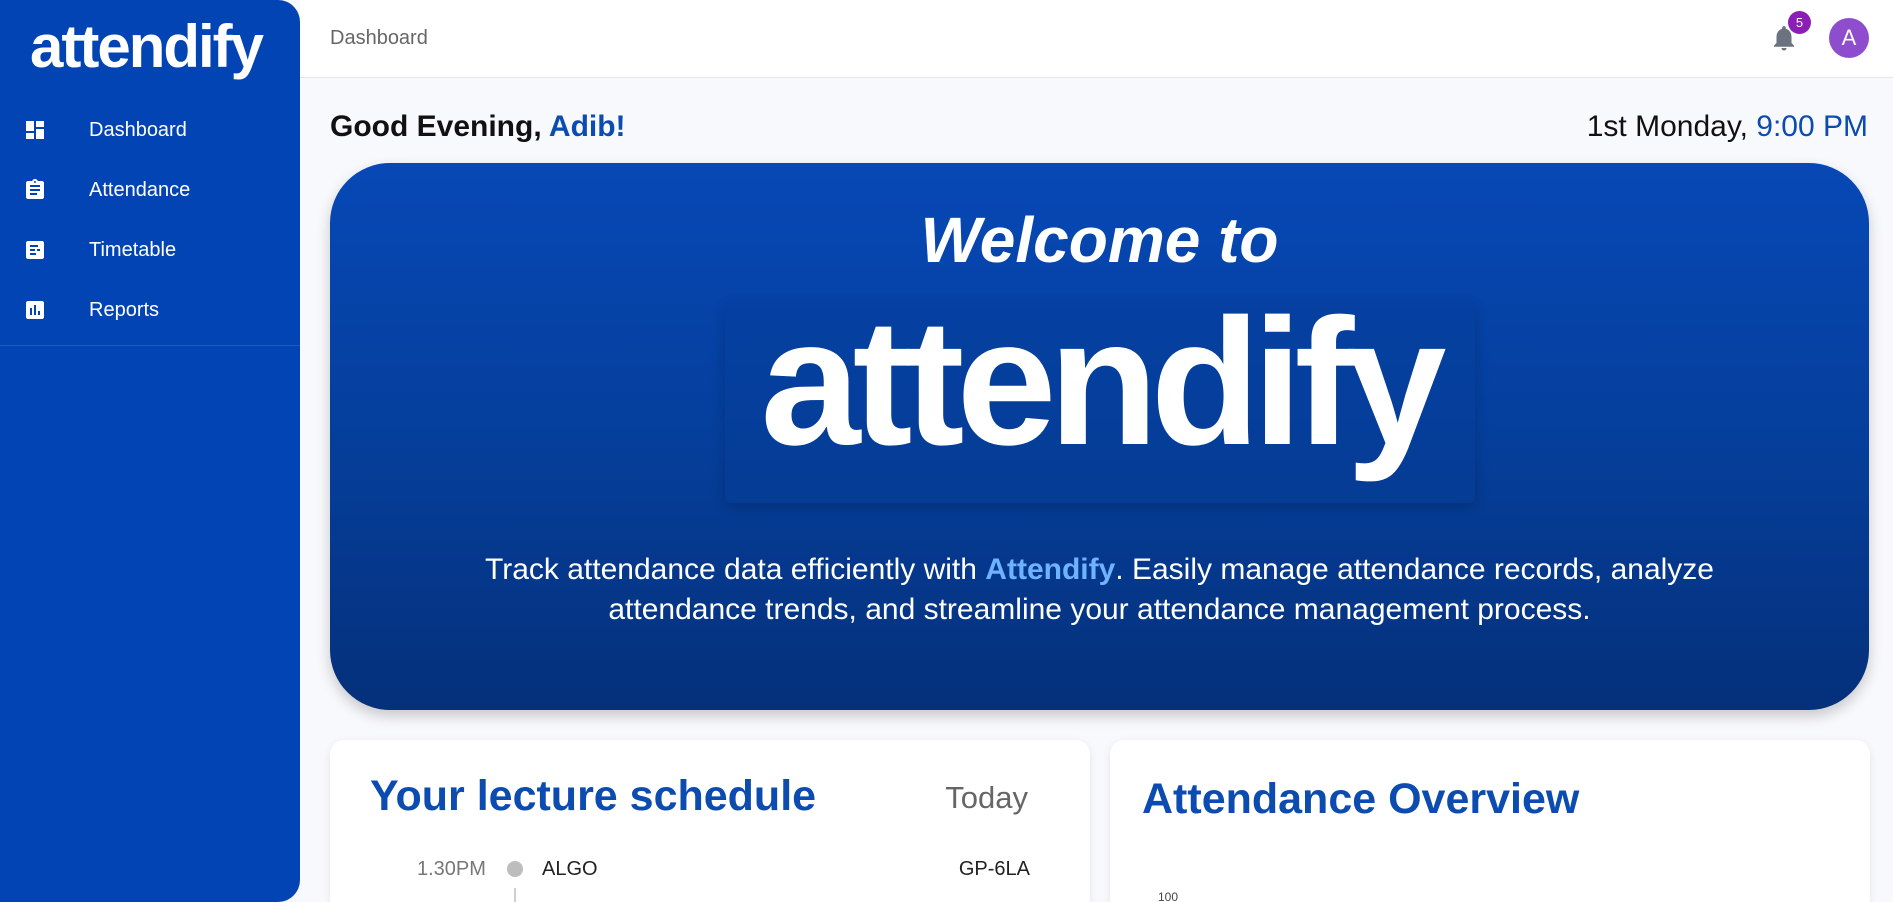 Image resolution: width=1893 pixels, height=902 pixels. Describe the element at coordinates (515, 869) in the screenshot. I see `timeline-dot` at that location.